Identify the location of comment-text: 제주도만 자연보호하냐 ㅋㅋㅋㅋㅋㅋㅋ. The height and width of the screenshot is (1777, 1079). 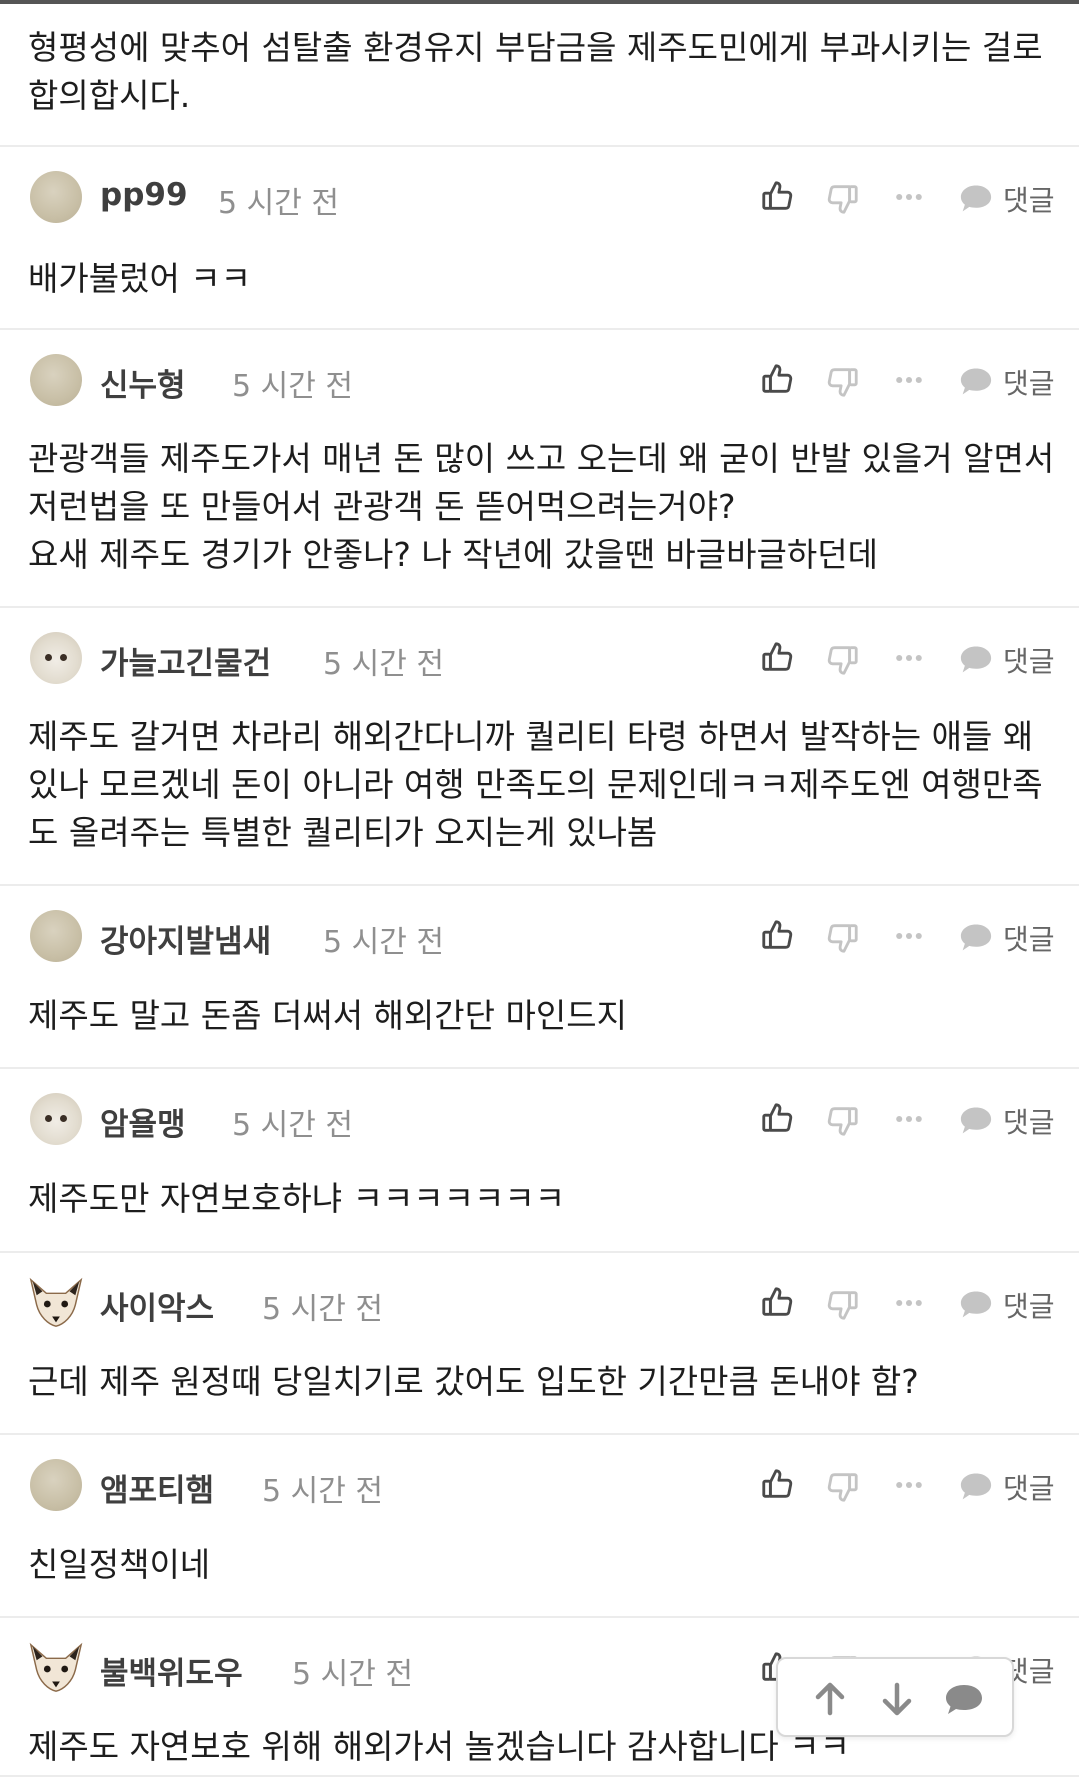
(297, 1198).